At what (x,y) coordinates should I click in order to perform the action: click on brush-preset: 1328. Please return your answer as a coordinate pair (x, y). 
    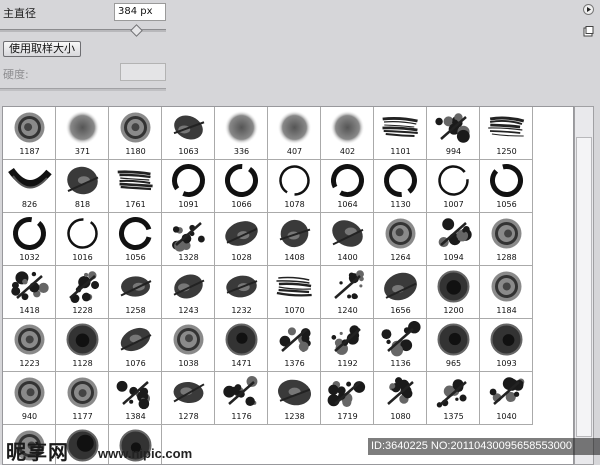
    Looking at the image, I should click on (188, 239).